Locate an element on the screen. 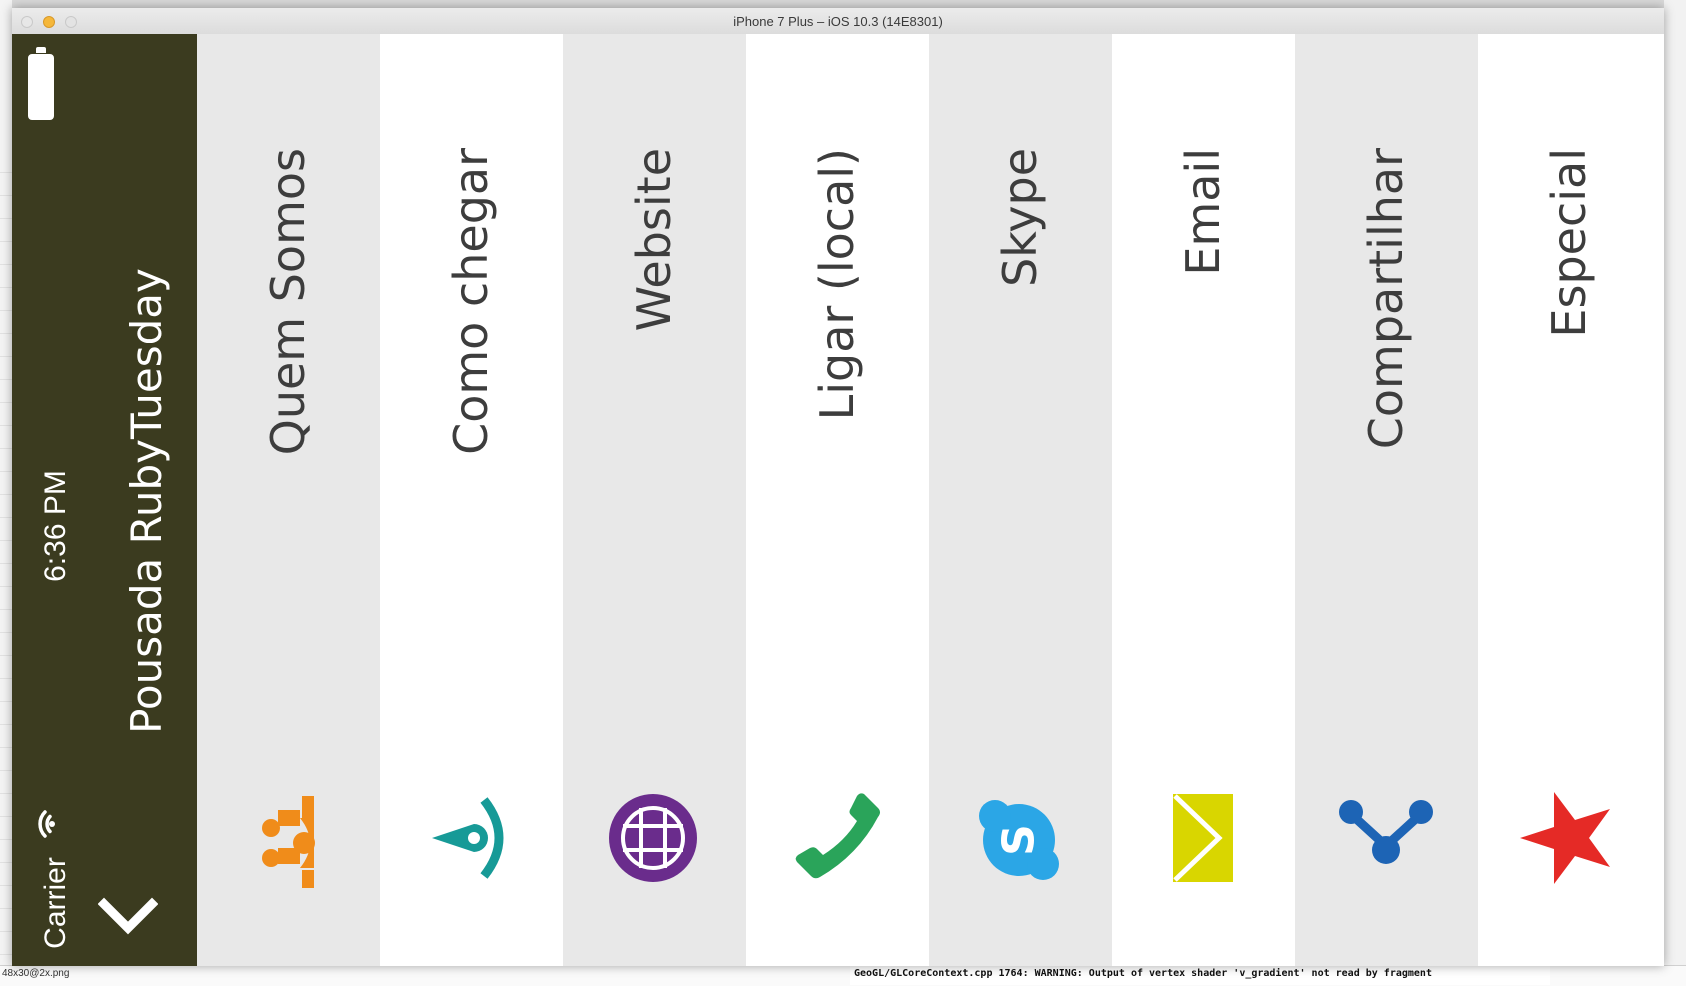  xcode-navigator-rows is located at coordinates (6, 560).